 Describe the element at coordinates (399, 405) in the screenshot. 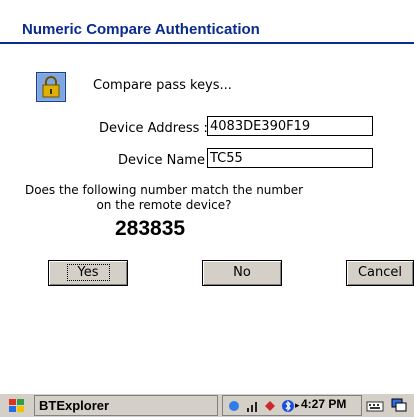

I see `desktop-switch-icon` at that location.